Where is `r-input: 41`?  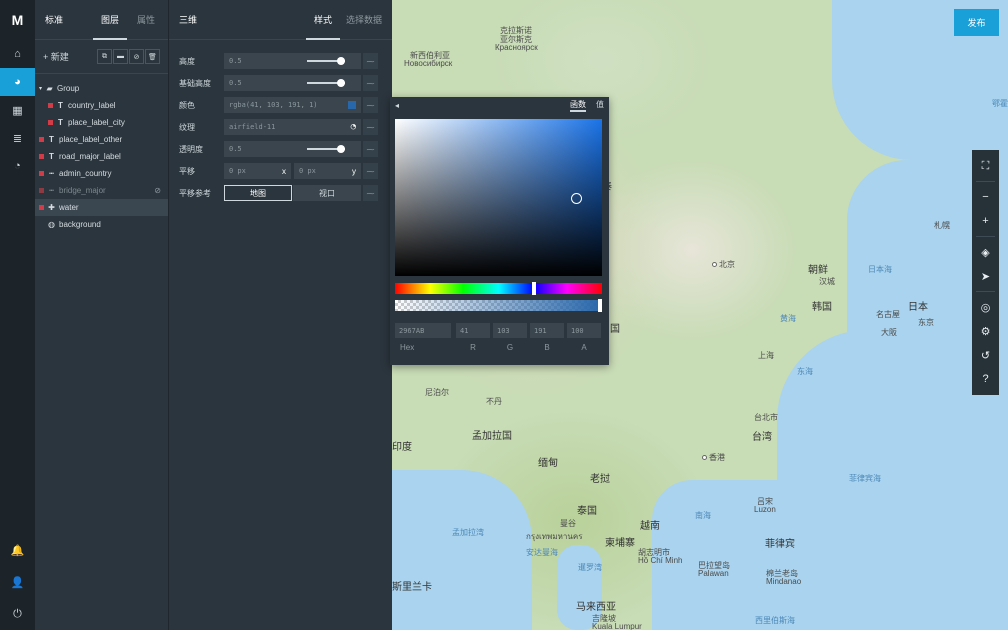
r-input: 41 is located at coordinates (473, 330).